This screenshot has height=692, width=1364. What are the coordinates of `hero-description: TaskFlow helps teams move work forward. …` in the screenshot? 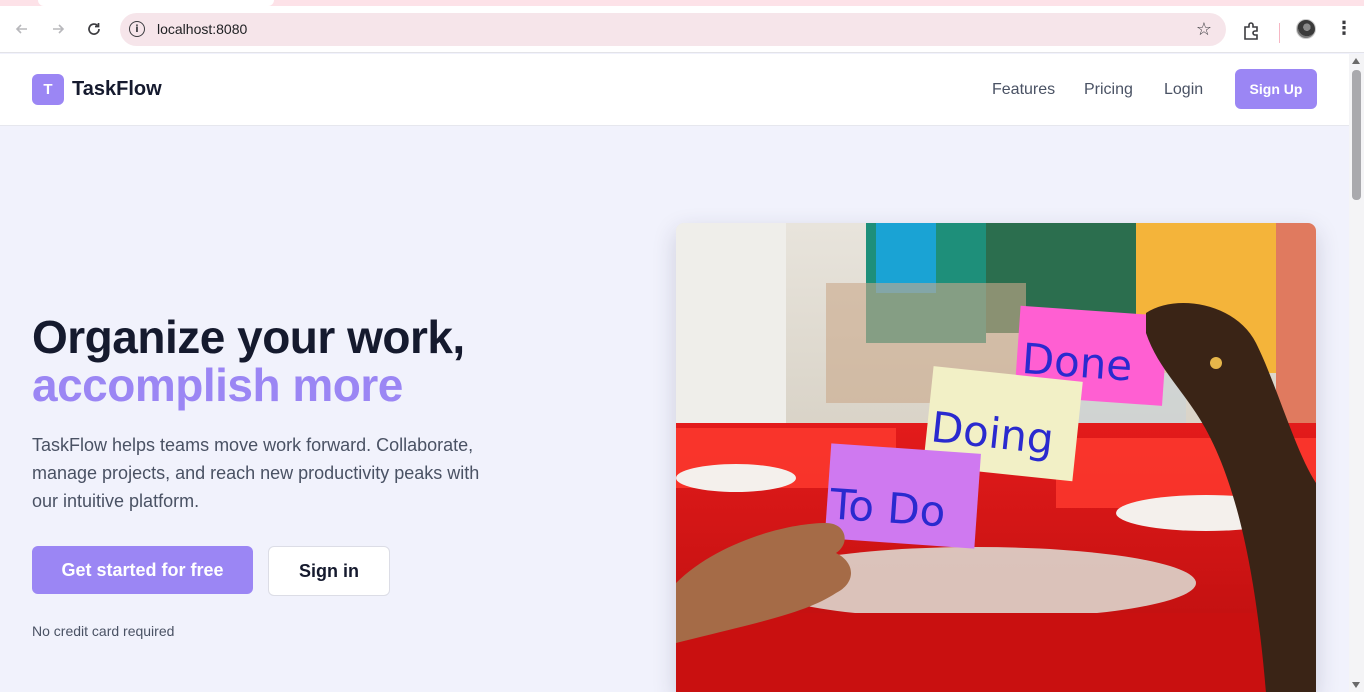 It's located at (256, 473).